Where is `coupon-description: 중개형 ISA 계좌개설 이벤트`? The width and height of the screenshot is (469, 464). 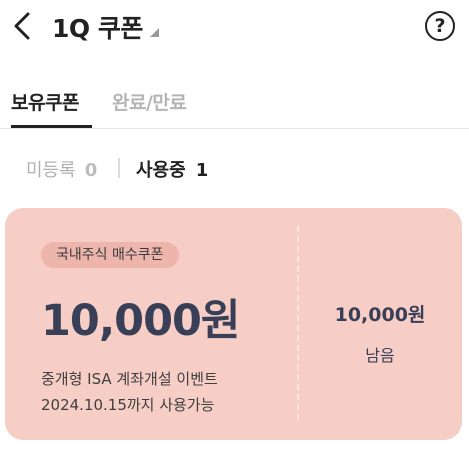 coupon-description: 중개형 ISA 계좌개설 이벤트 is located at coordinates (129, 379).